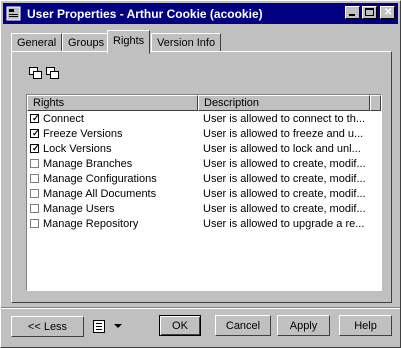 This screenshot has height=348, width=401. Describe the element at coordinates (186, 42) in the screenshot. I see `tab-version-info: Version Info` at that location.